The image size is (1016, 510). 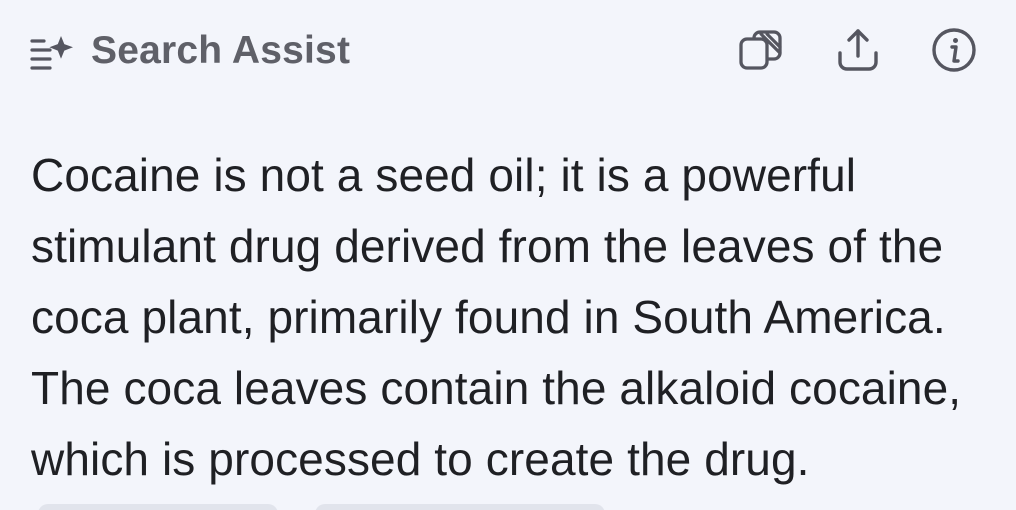 I want to click on copy-icon, so click(x=762, y=50).